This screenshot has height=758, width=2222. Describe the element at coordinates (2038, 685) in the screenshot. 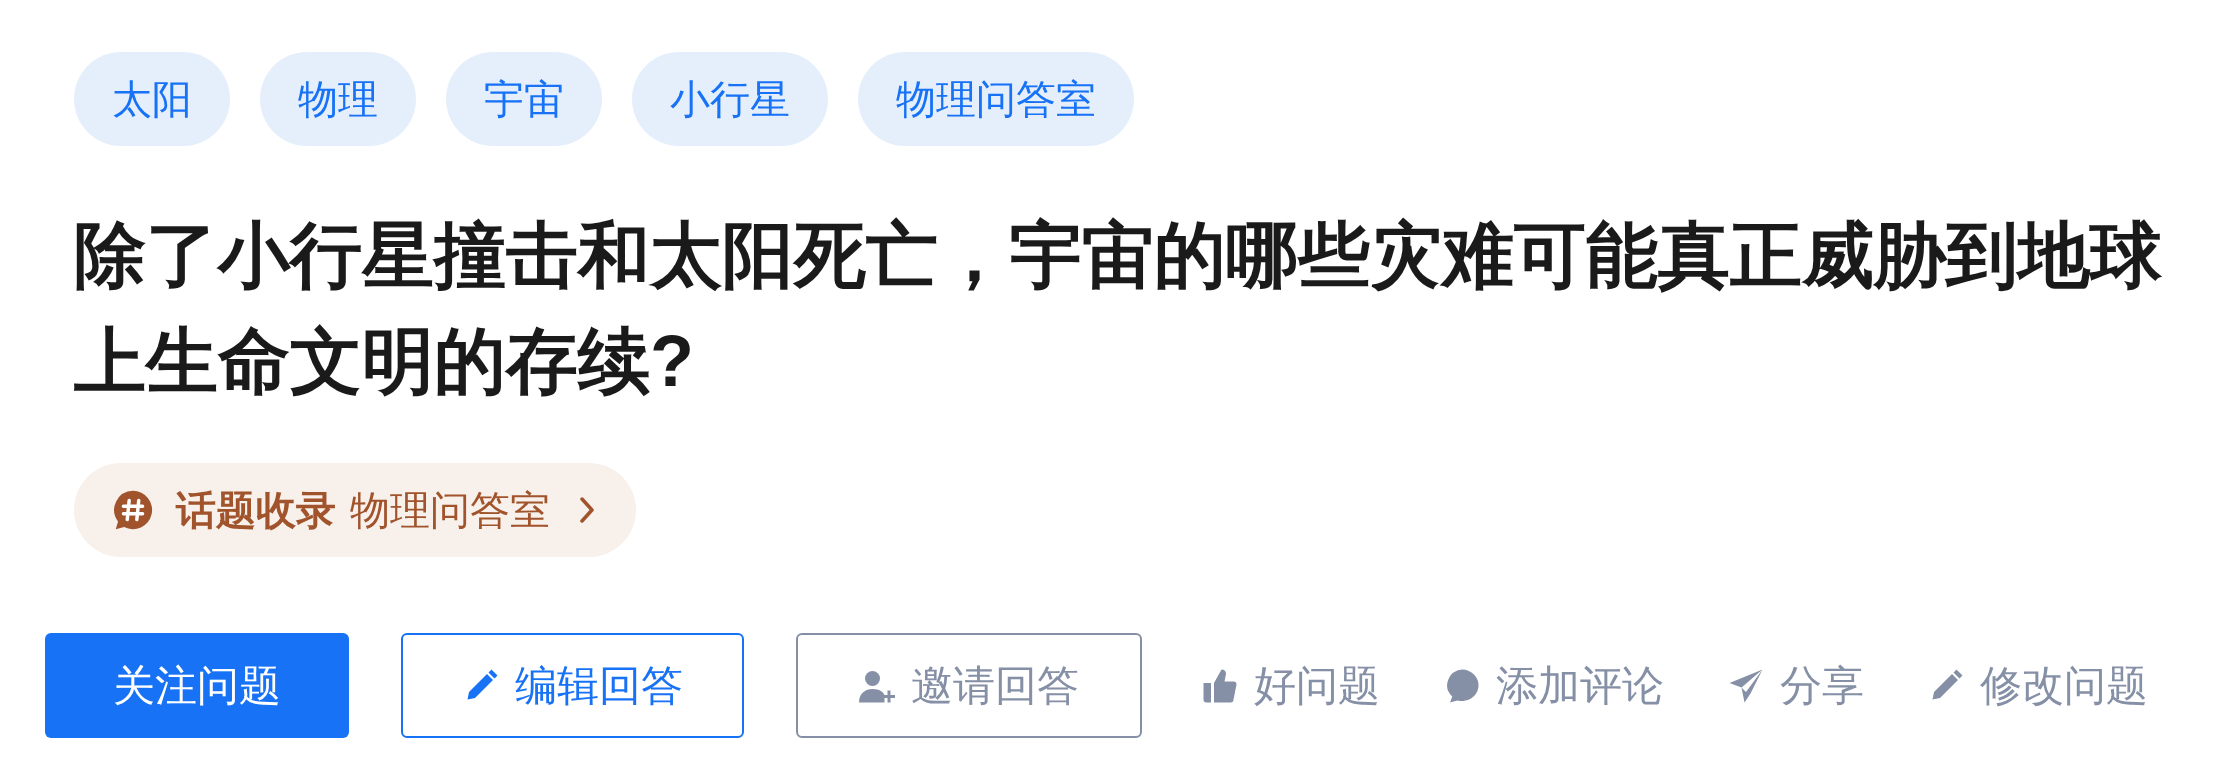

I see `action-button: 修改问题` at that location.